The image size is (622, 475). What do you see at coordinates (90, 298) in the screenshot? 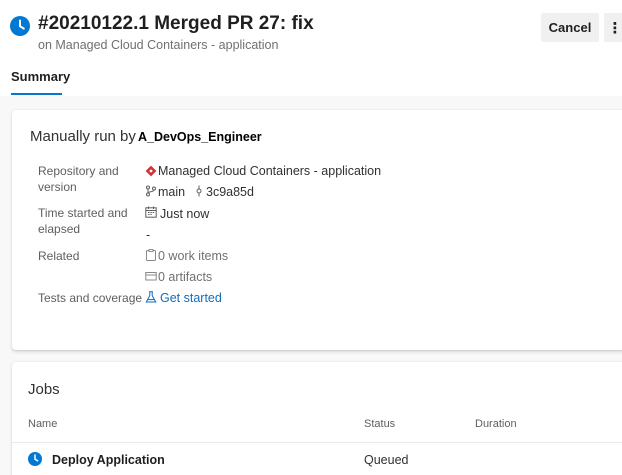
I see `tests-label: Tests and coverage` at bounding box center [90, 298].